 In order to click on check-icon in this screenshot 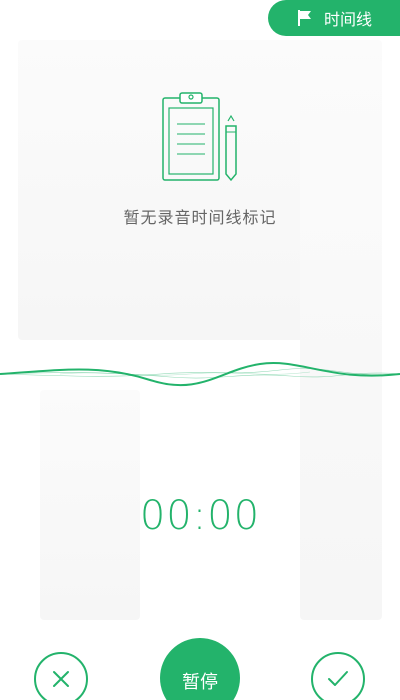, I will do `click(338, 678)`.